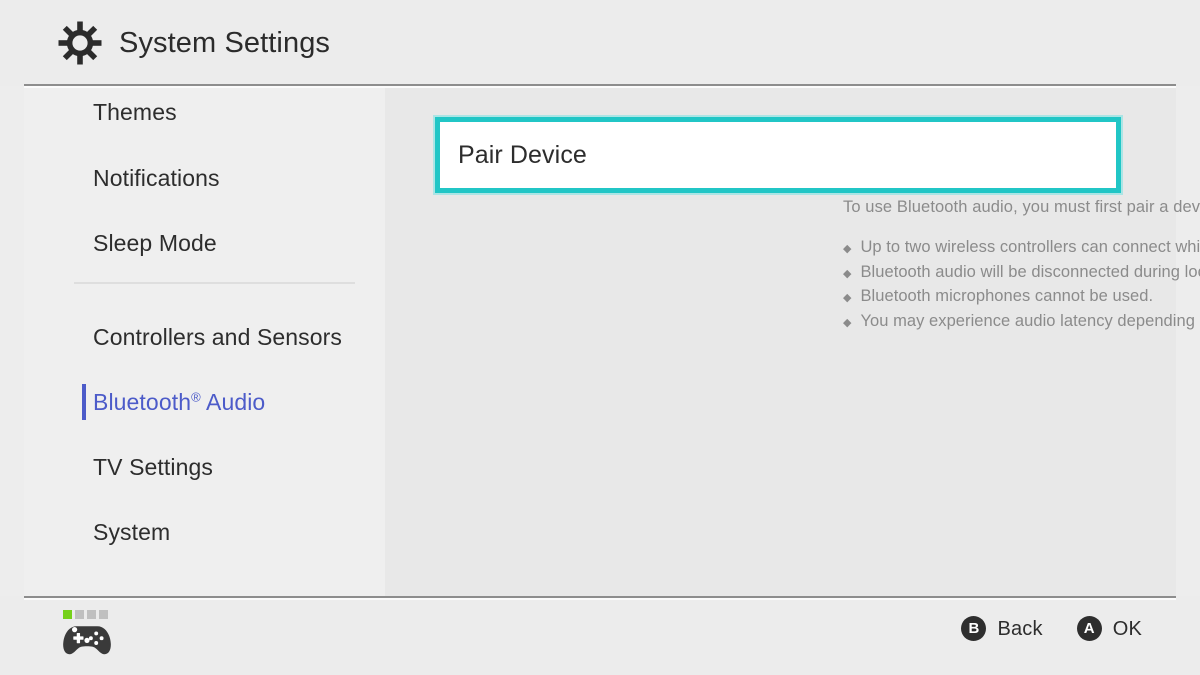 The image size is (1200, 675). I want to click on player-indicator-lights, so click(87, 614).